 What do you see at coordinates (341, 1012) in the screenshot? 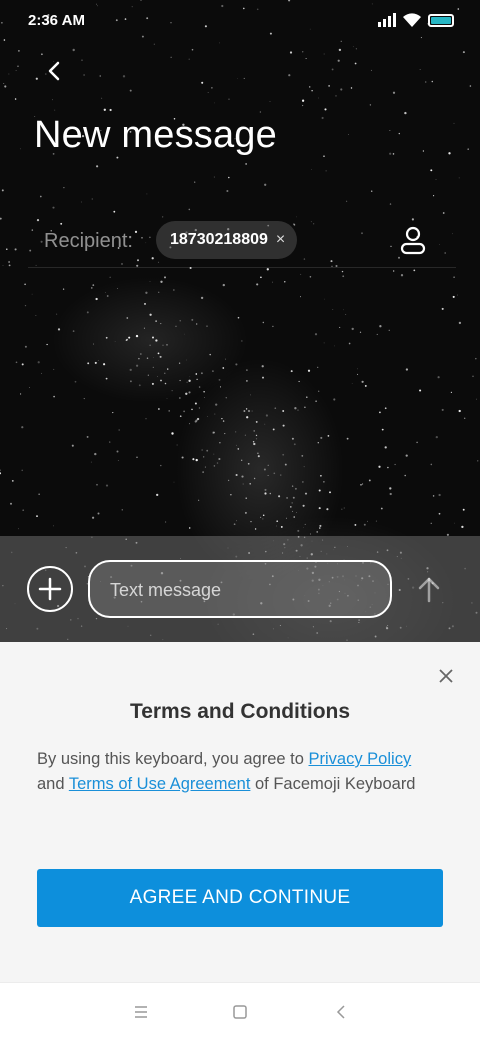
I see `nav-back-button` at bounding box center [341, 1012].